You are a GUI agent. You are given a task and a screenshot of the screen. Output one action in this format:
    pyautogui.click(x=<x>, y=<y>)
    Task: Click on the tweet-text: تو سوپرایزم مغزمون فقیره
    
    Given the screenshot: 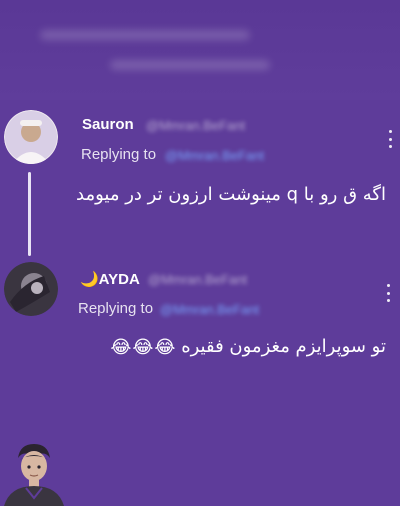 What is the action you would take?
    pyautogui.click(x=283, y=346)
    